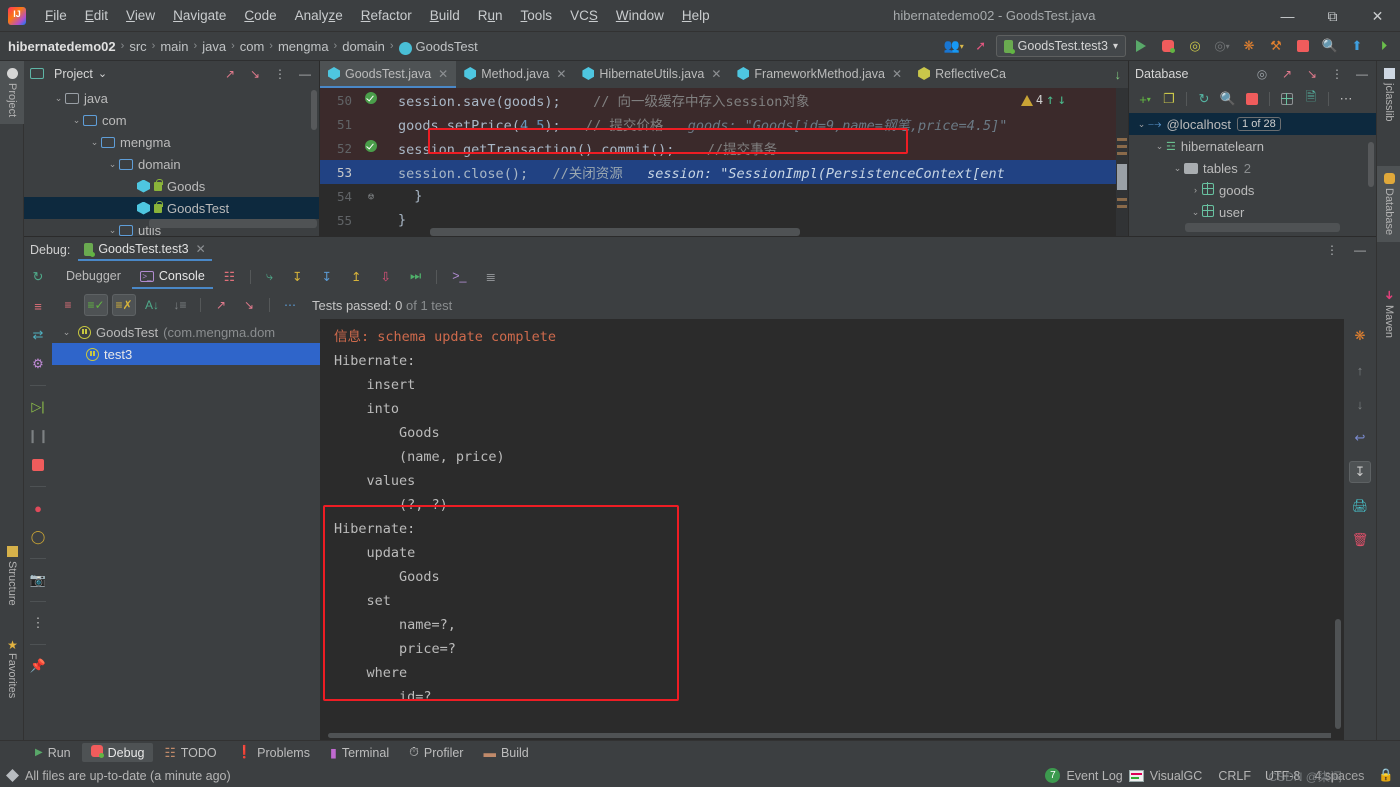 The height and width of the screenshot is (787, 1400). Describe the element at coordinates (1360, 438) in the screenshot. I see `soft-wrap-icon: ↩` at that location.